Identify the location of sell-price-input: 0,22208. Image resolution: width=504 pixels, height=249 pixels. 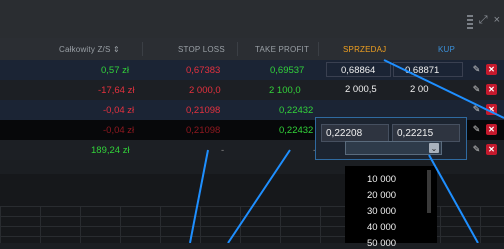
(355, 133).